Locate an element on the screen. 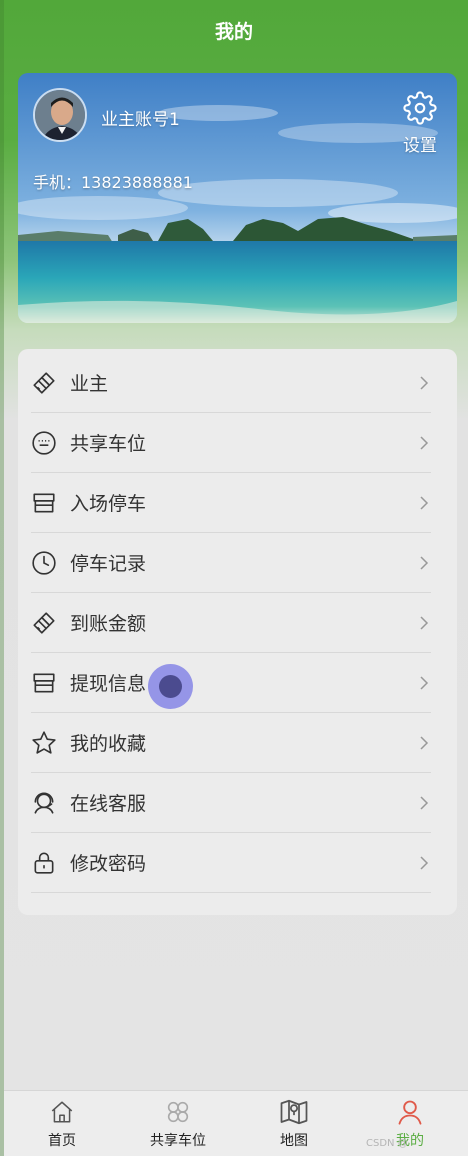 The width and height of the screenshot is (468, 1156). headset-icon is located at coordinates (44, 803).